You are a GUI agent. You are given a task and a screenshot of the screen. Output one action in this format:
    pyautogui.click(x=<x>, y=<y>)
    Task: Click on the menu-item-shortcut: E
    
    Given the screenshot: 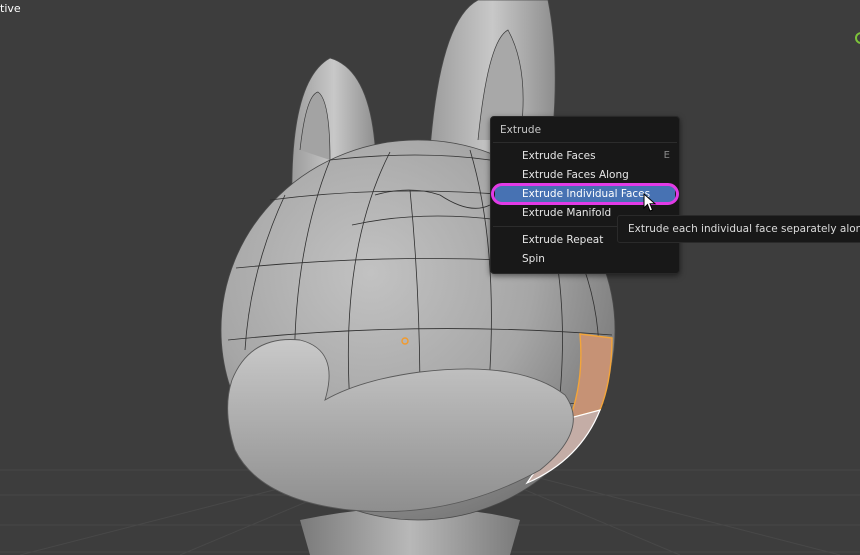 What is the action you would take?
    pyautogui.click(x=666, y=155)
    